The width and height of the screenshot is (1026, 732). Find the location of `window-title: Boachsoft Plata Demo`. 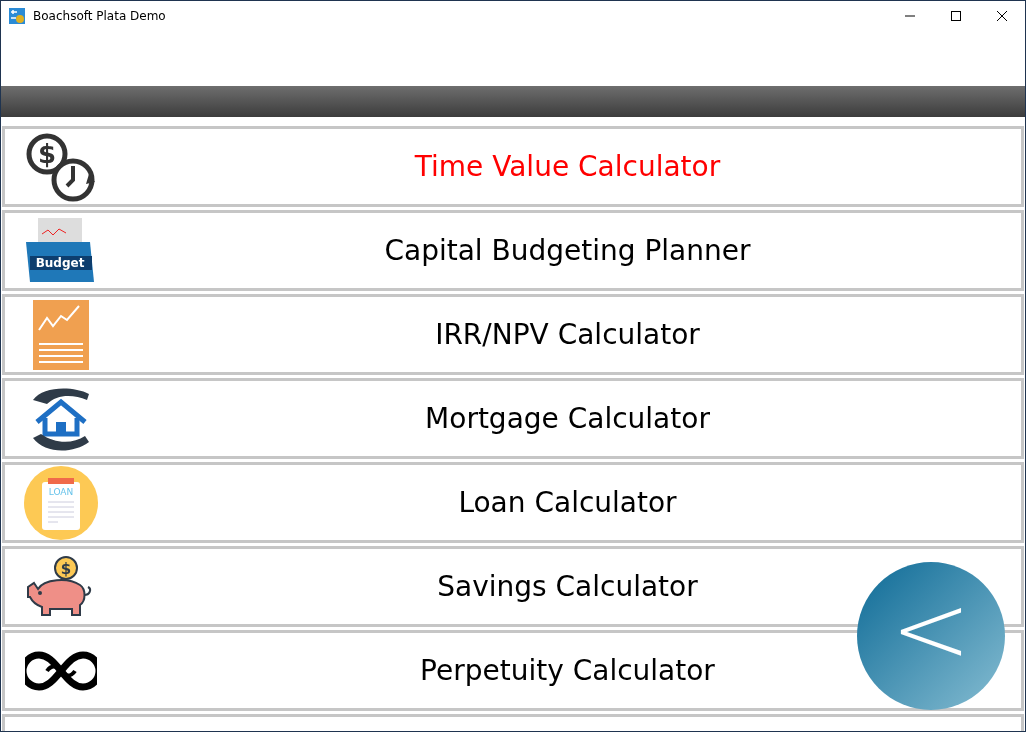

window-title: Boachsoft Plata Demo is located at coordinates (100, 16).